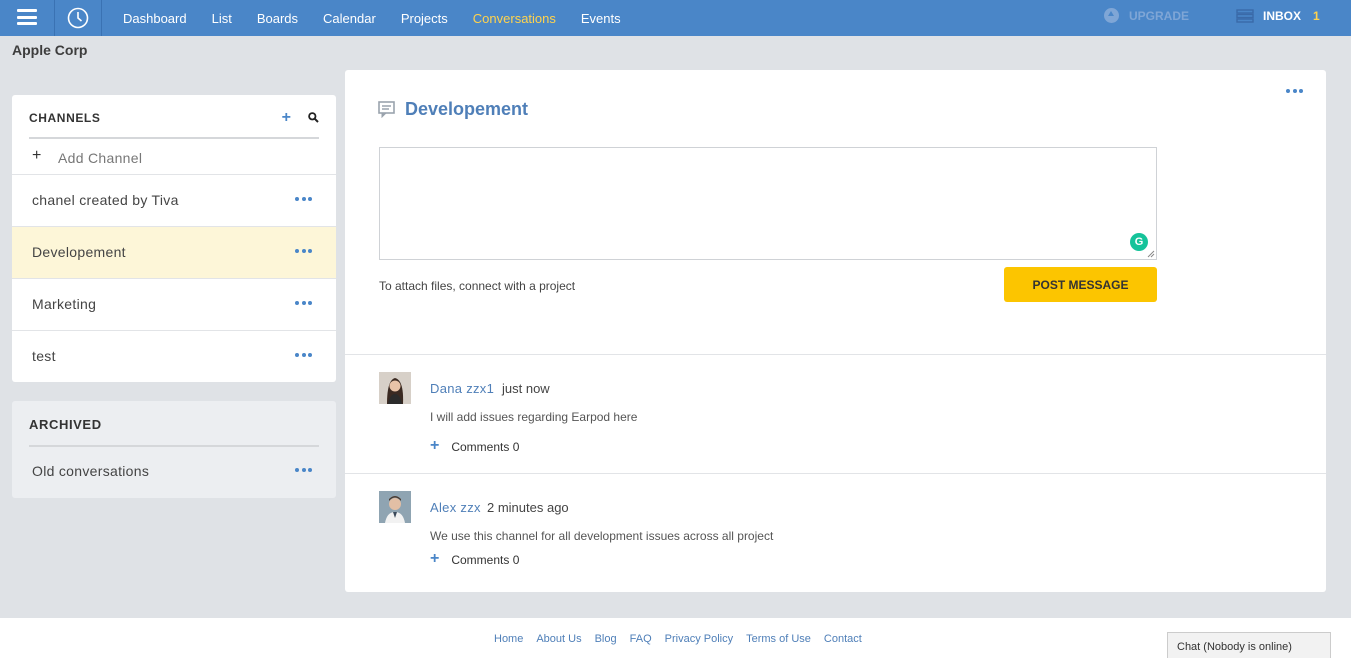 Image resolution: width=1351 pixels, height=658 pixels. I want to click on footer-link-home: Home, so click(508, 639).